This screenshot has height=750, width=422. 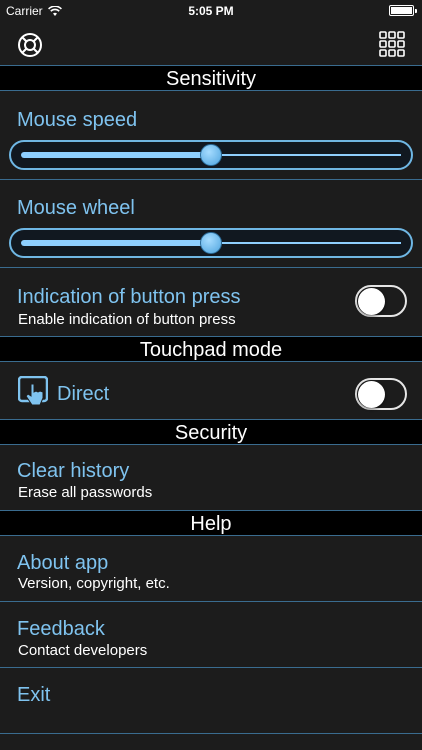 I want to click on clear-history-subtitle: Erase all passwords, so click(x=85, y=492).